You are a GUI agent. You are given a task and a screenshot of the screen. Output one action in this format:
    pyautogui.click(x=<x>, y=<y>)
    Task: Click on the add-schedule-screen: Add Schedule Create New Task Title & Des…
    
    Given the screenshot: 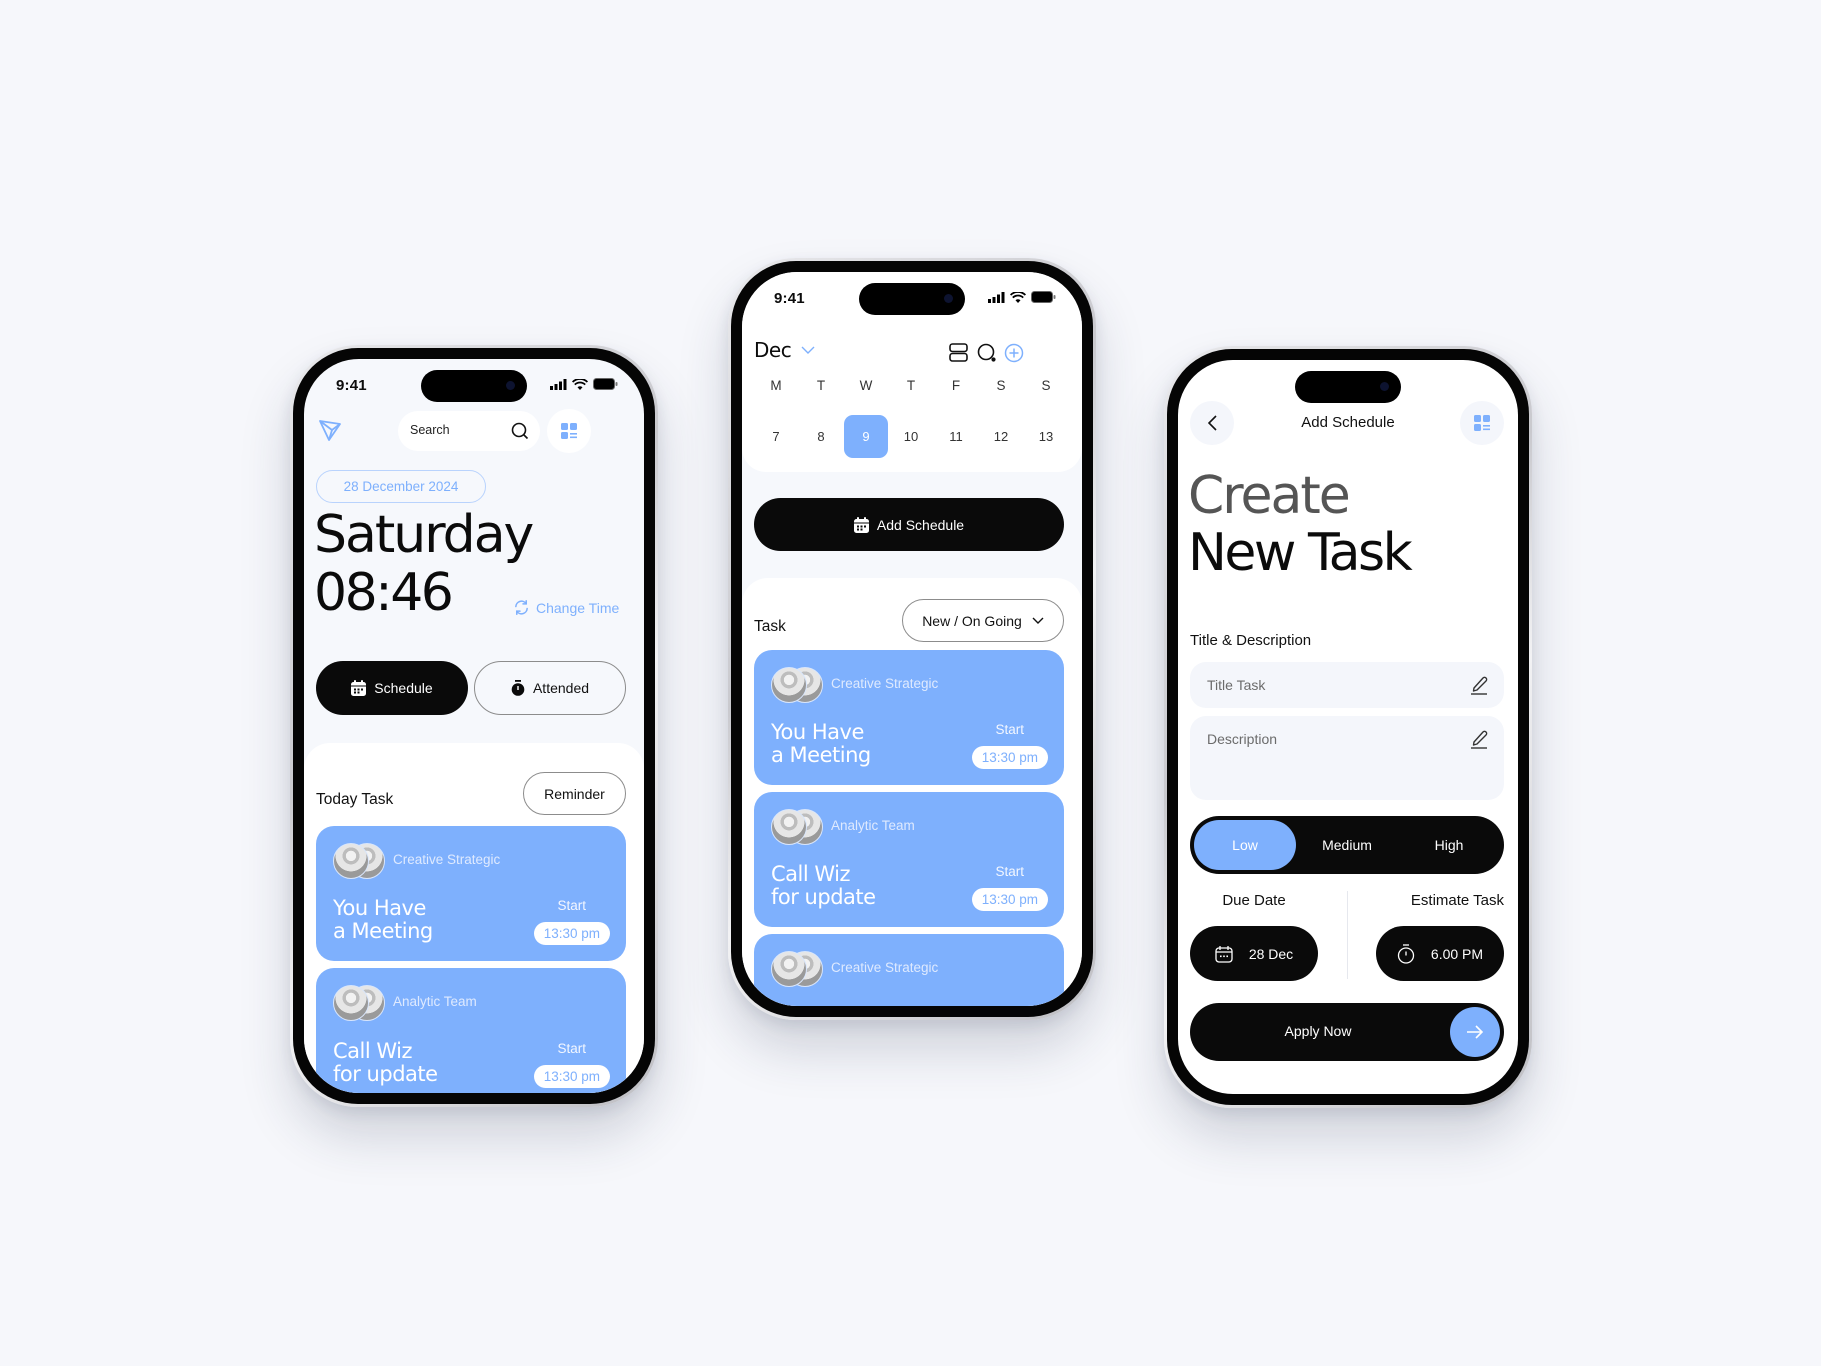 What is the action you would take?
    pyautogui.click(x=1348, y=727)
    